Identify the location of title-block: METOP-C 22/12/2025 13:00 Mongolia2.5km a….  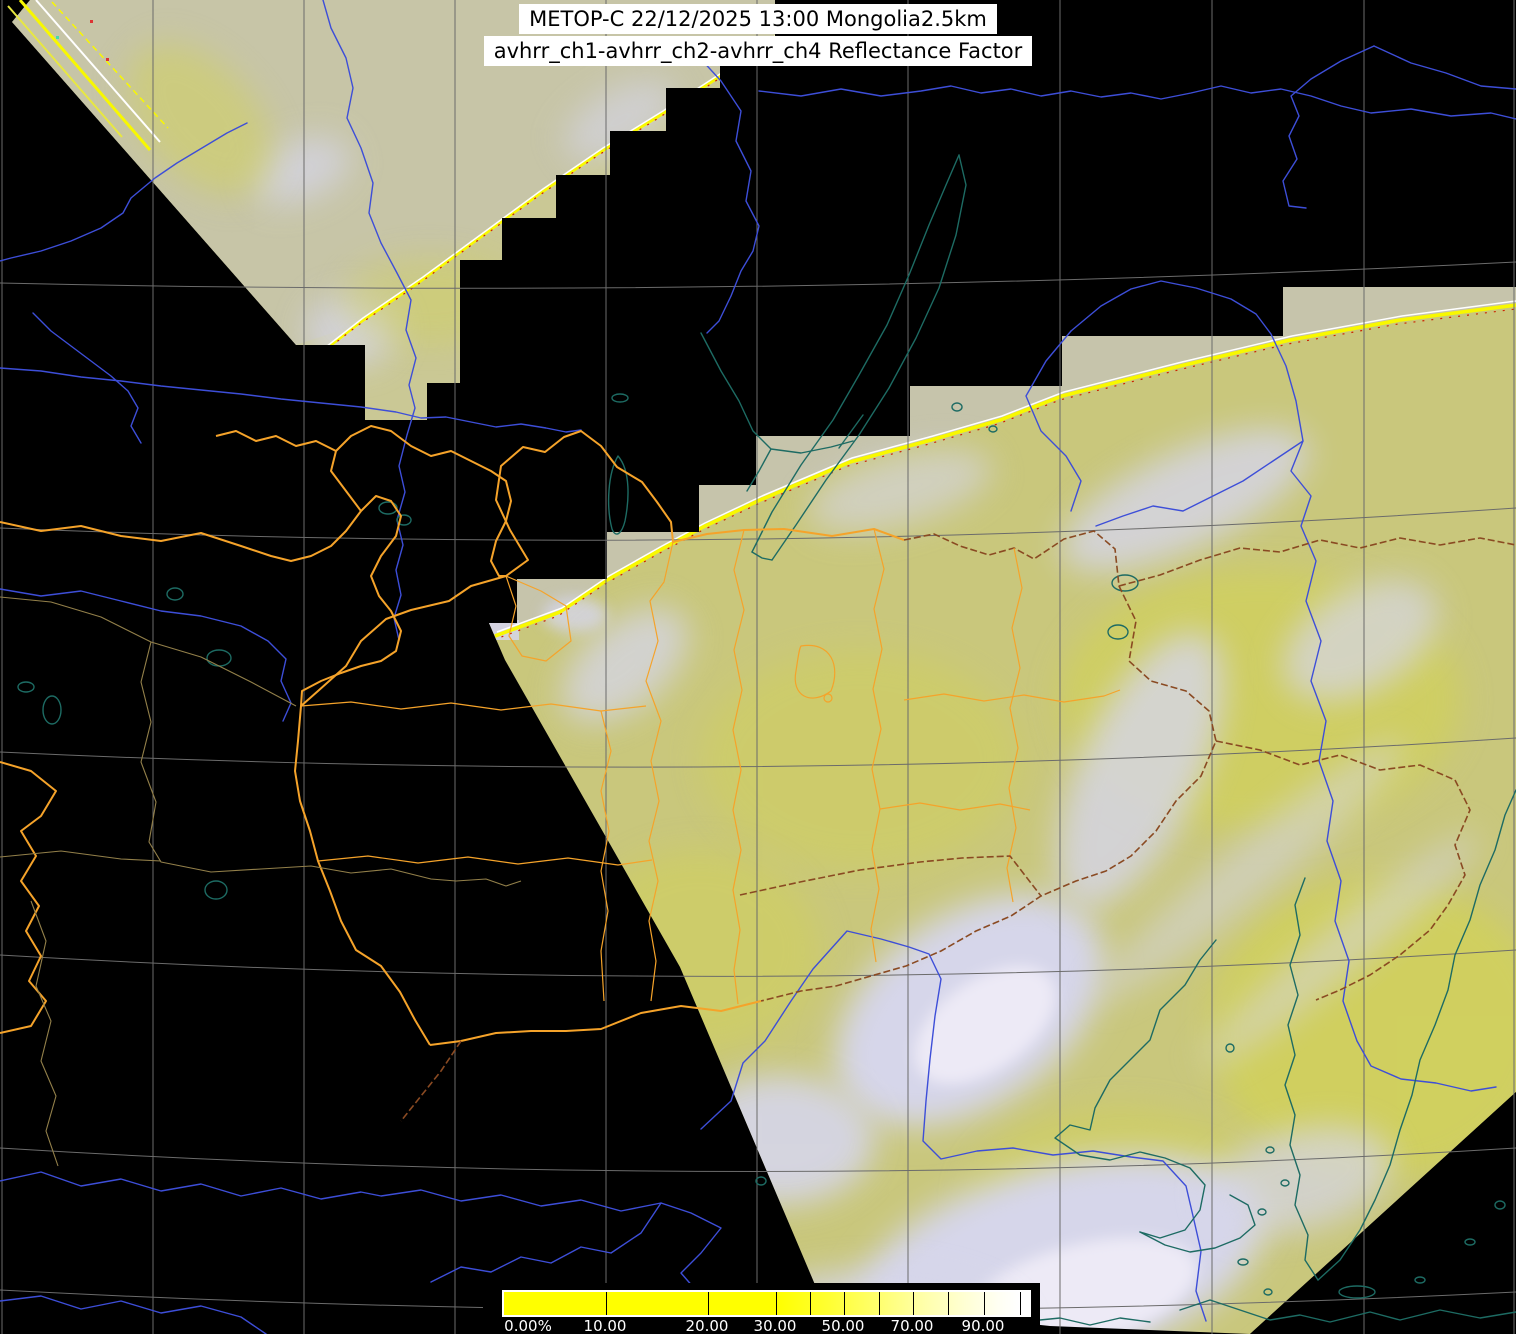
(758, 35).